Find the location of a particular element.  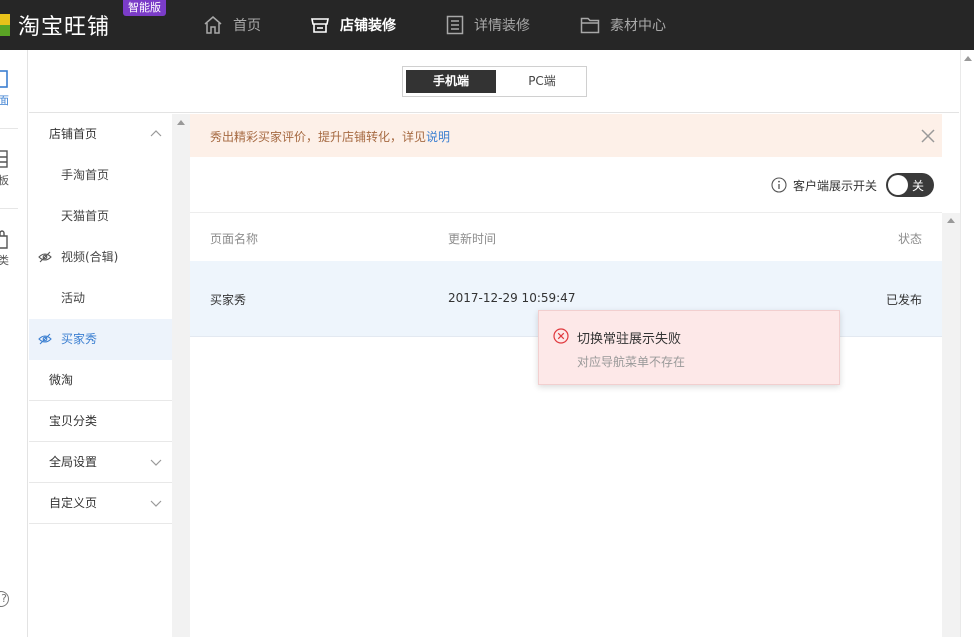

nav-store-decoration: 店铺装修 is located at coordinates (353, 25).